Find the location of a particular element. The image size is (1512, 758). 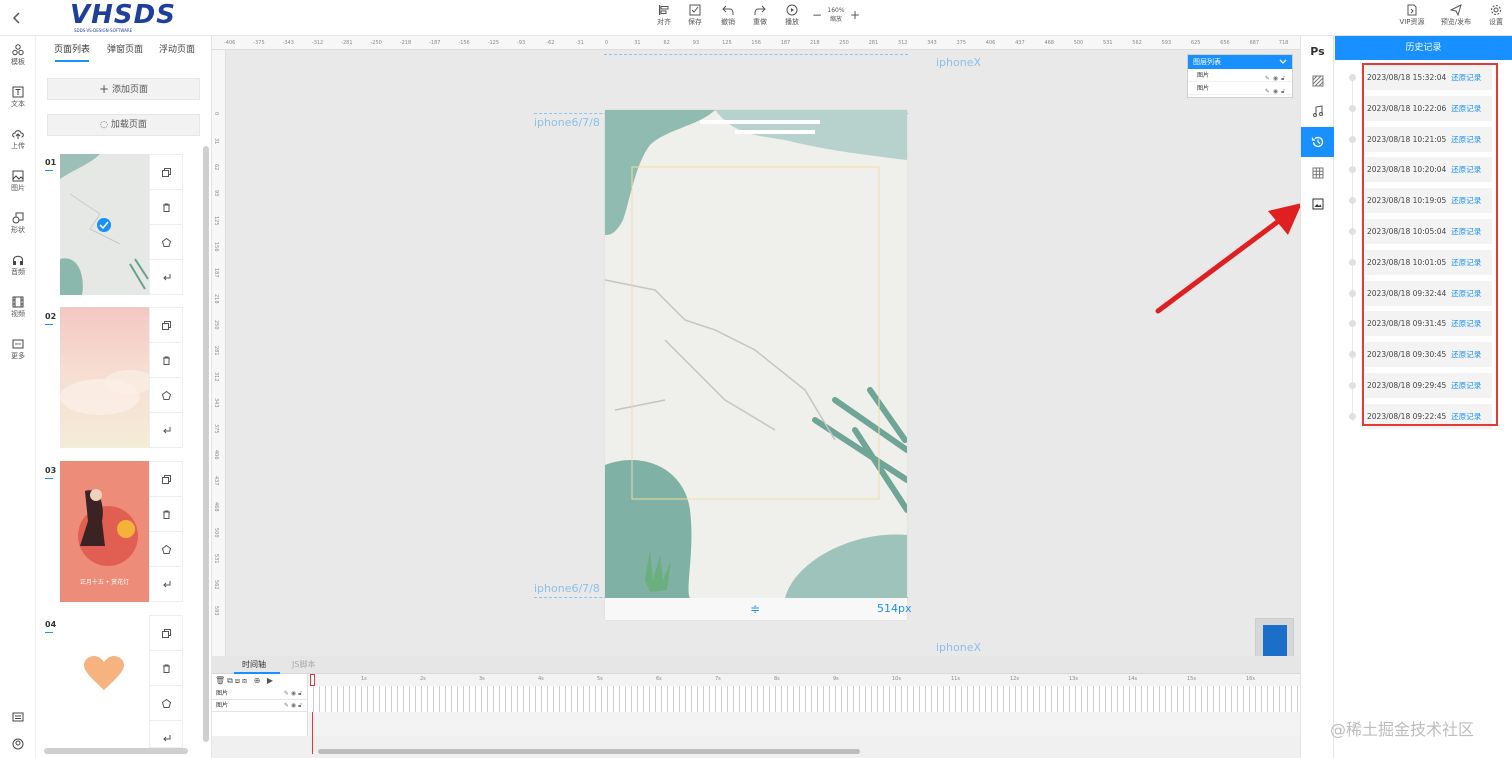

photoshop-import-button: Ps is located at coordinates (1317, 51).